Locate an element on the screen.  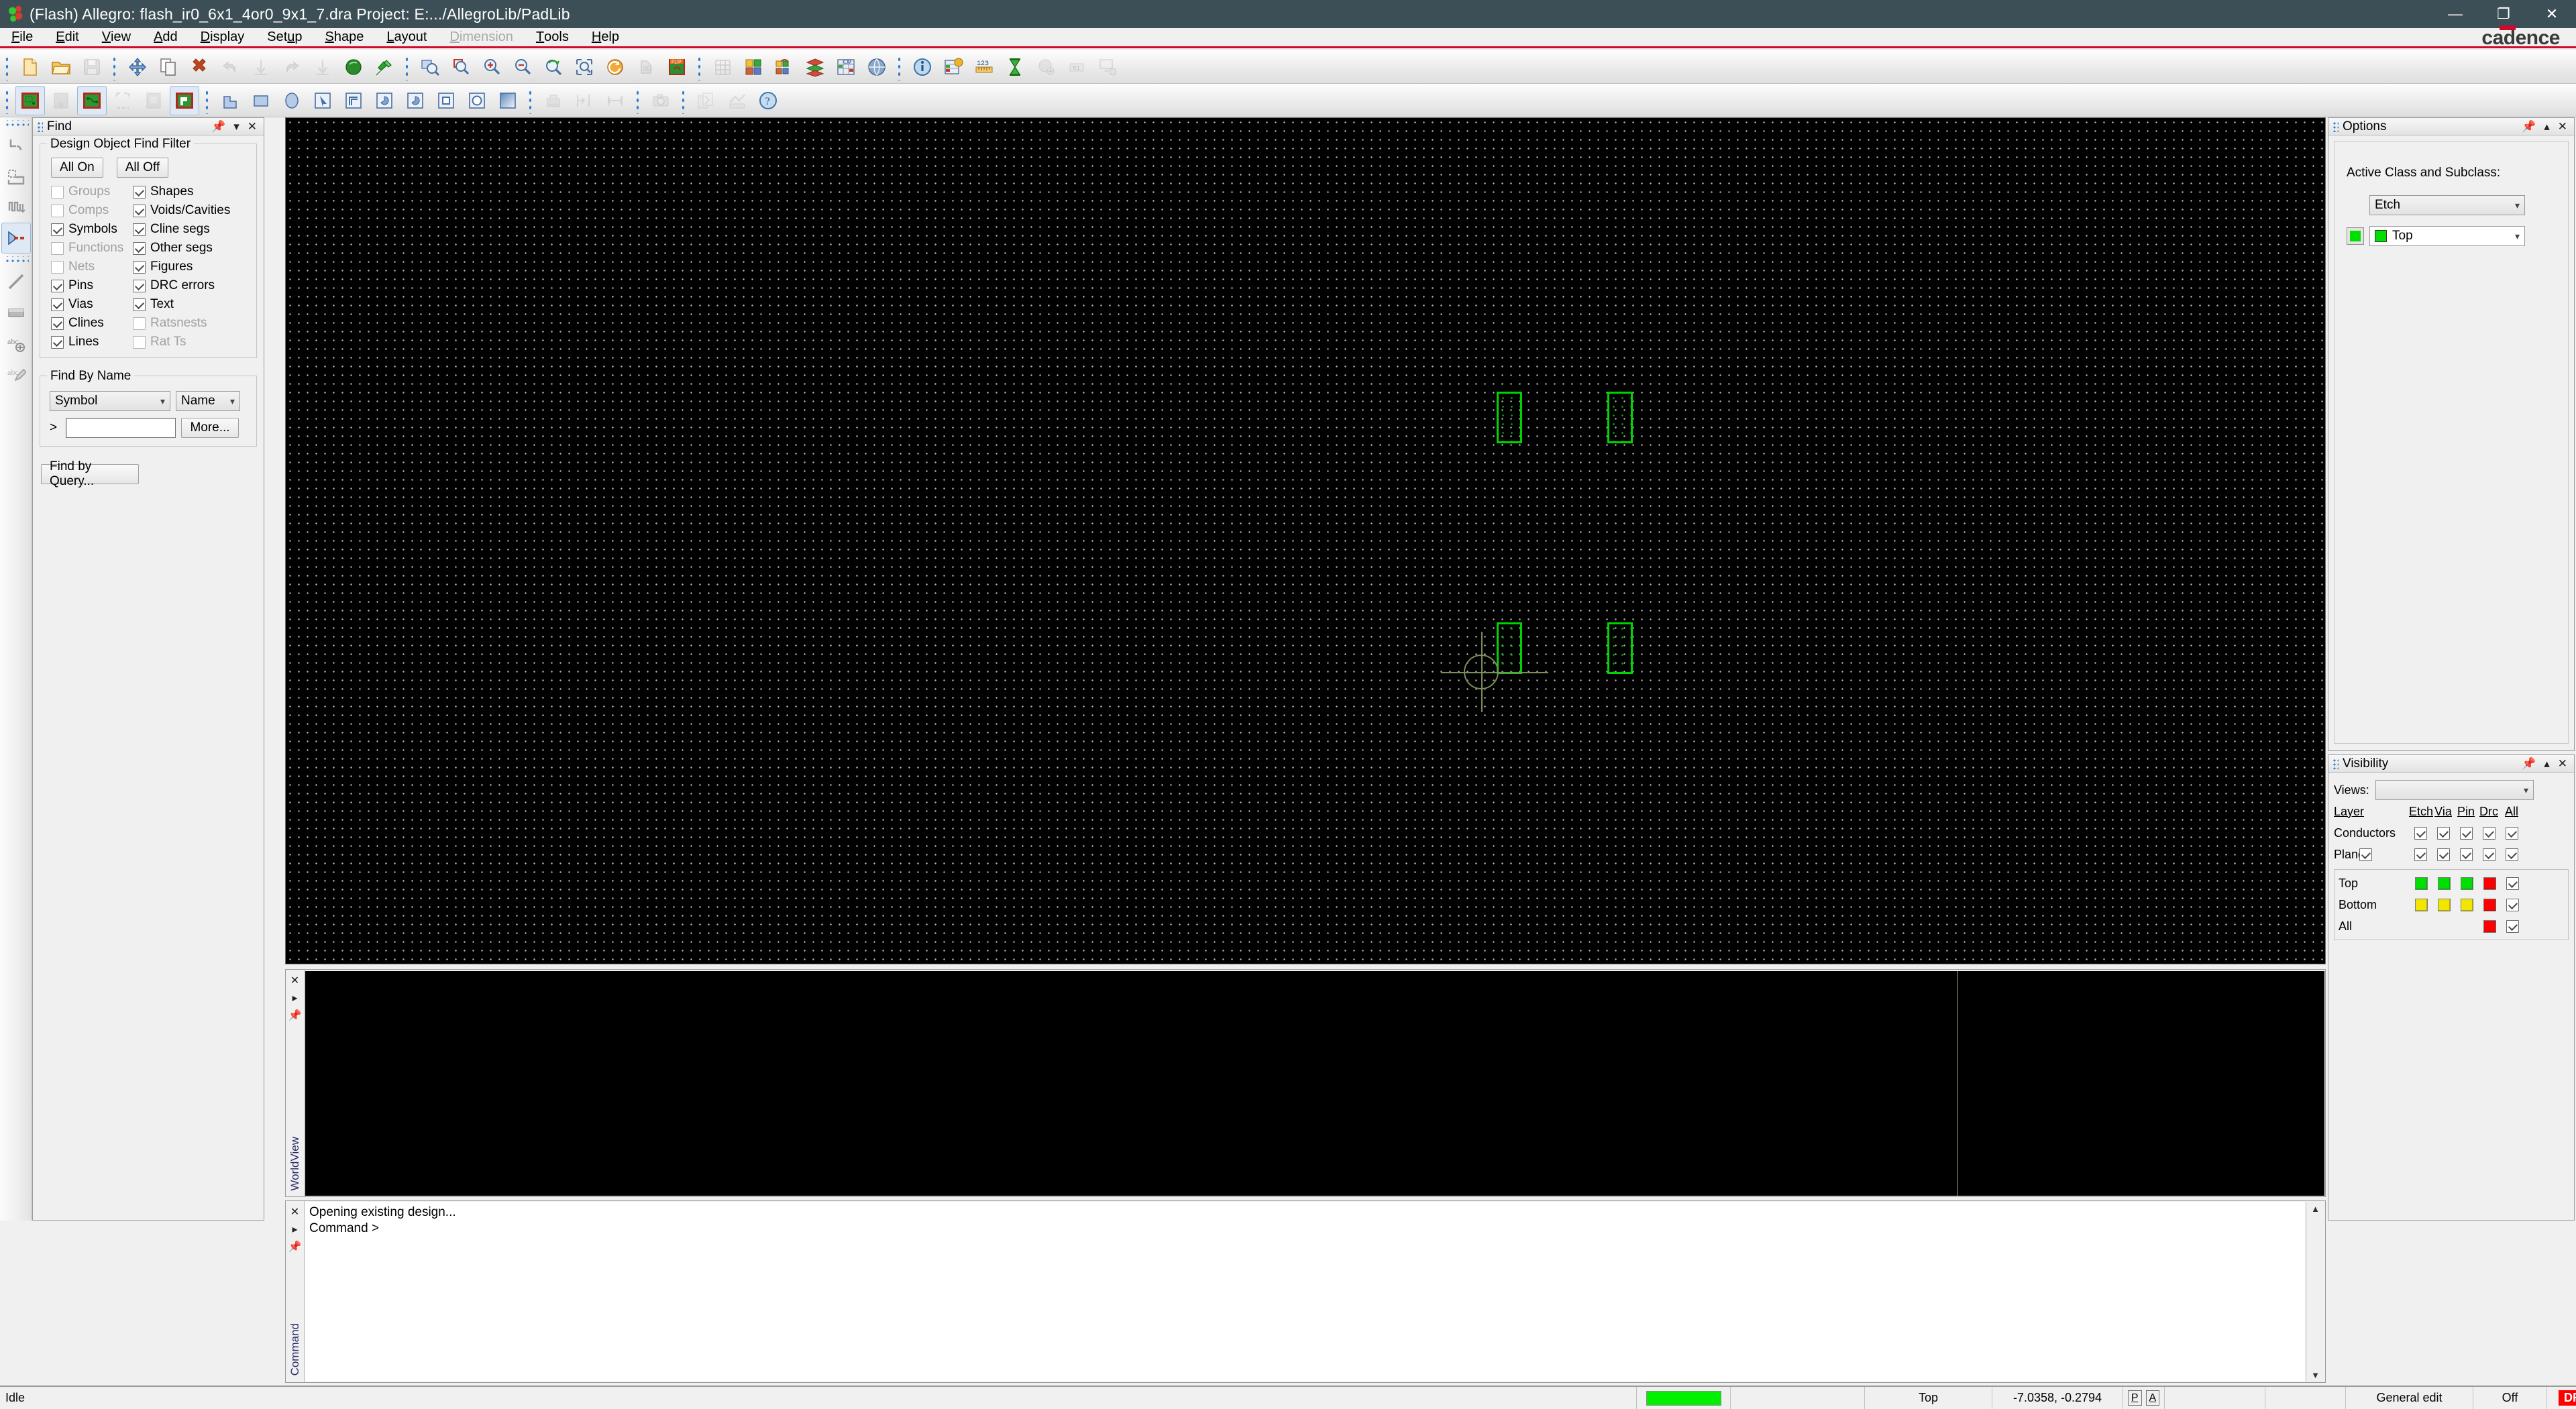
rectangle-button is located at coordinates (261, 100).